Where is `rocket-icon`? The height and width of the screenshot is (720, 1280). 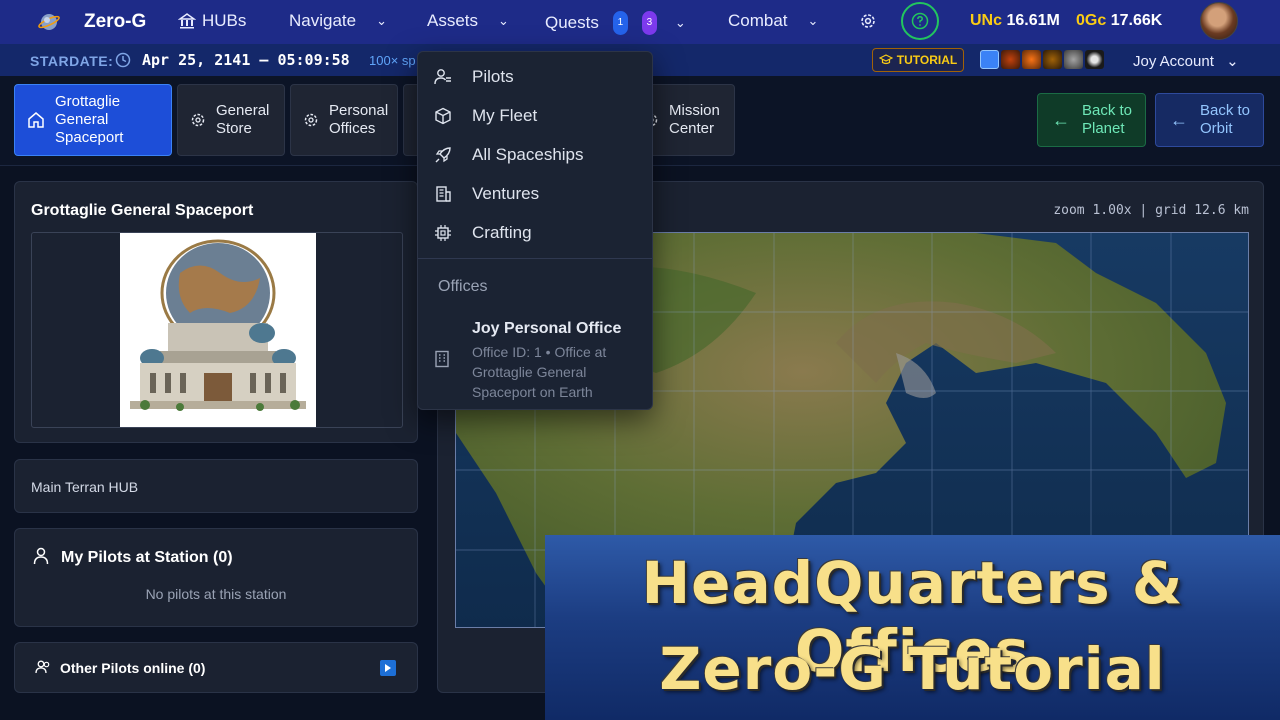 rocket-icon is located at coordinates (443, 155).